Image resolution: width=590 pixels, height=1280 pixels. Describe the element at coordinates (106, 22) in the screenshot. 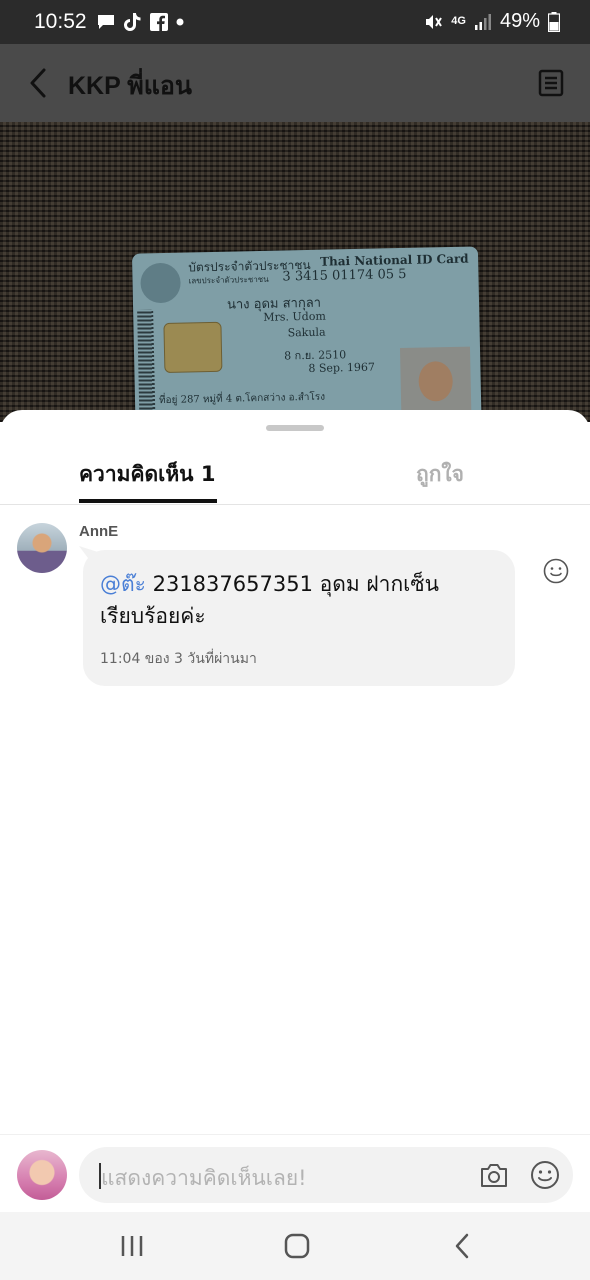

I see `chat-icon` at that location.